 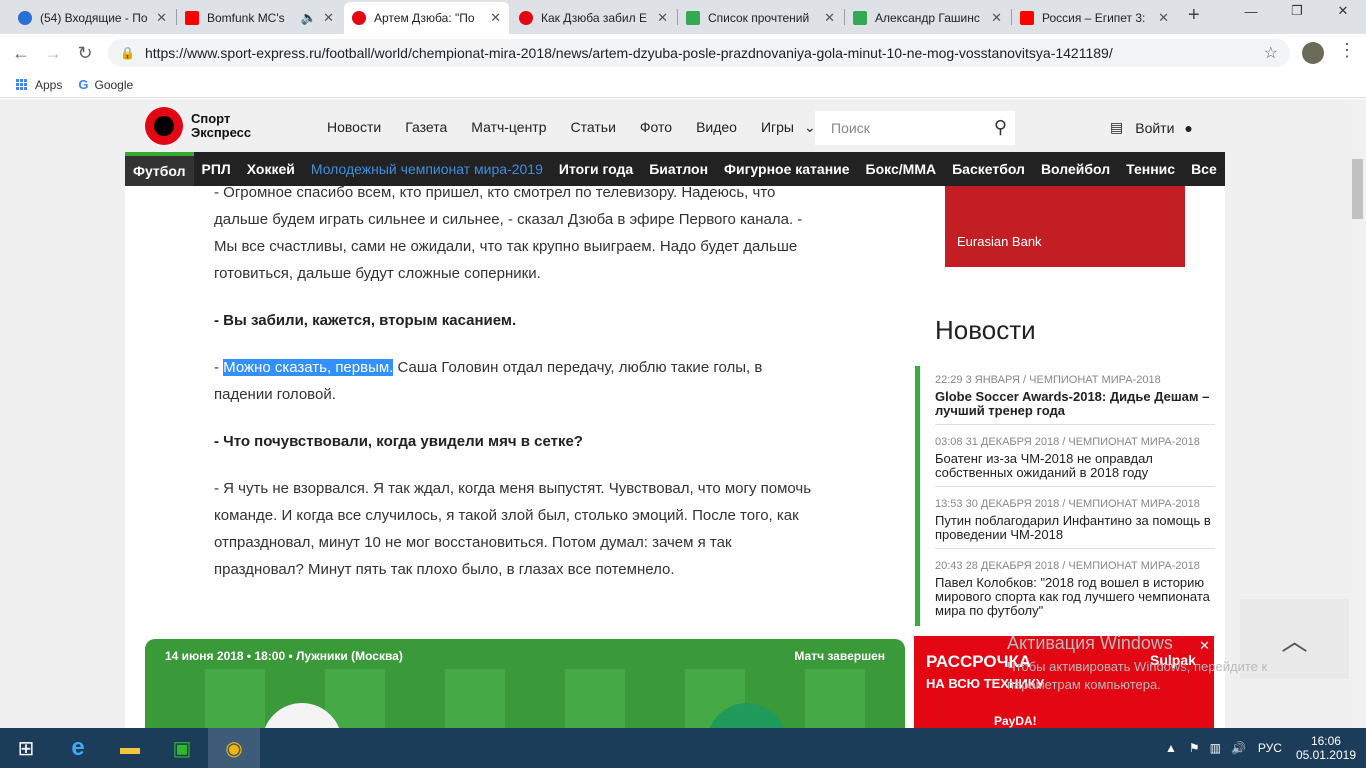 I want to click on internet-explorer-button: e, so click(x=78, y=748).